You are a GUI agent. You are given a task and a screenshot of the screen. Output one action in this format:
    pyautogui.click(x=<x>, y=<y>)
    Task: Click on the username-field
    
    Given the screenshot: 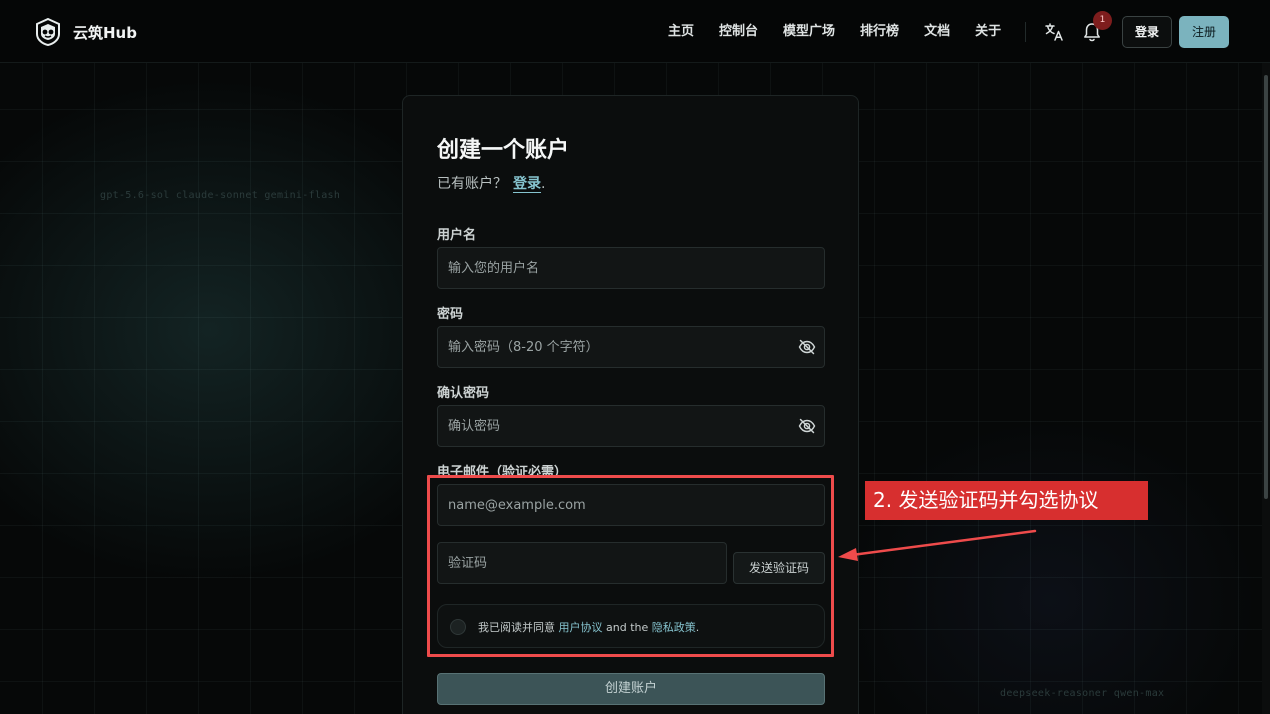 What is the action you would take?
    pyautogui.click(x=631, y=268)
    